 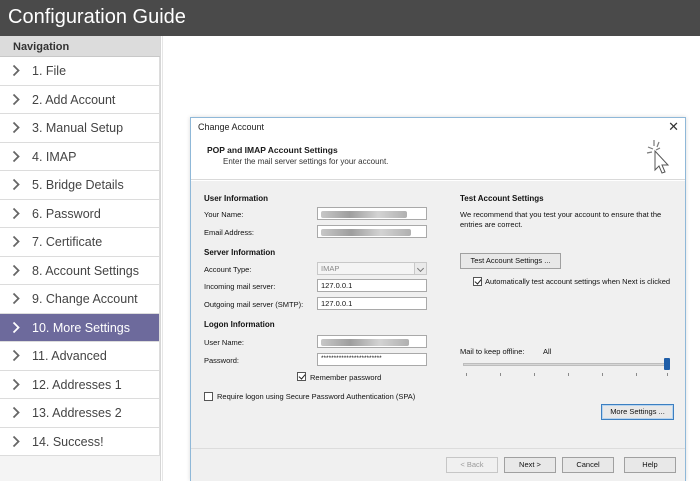 I want to click on account-type-value: IMAP, so click(x=330, y=268).